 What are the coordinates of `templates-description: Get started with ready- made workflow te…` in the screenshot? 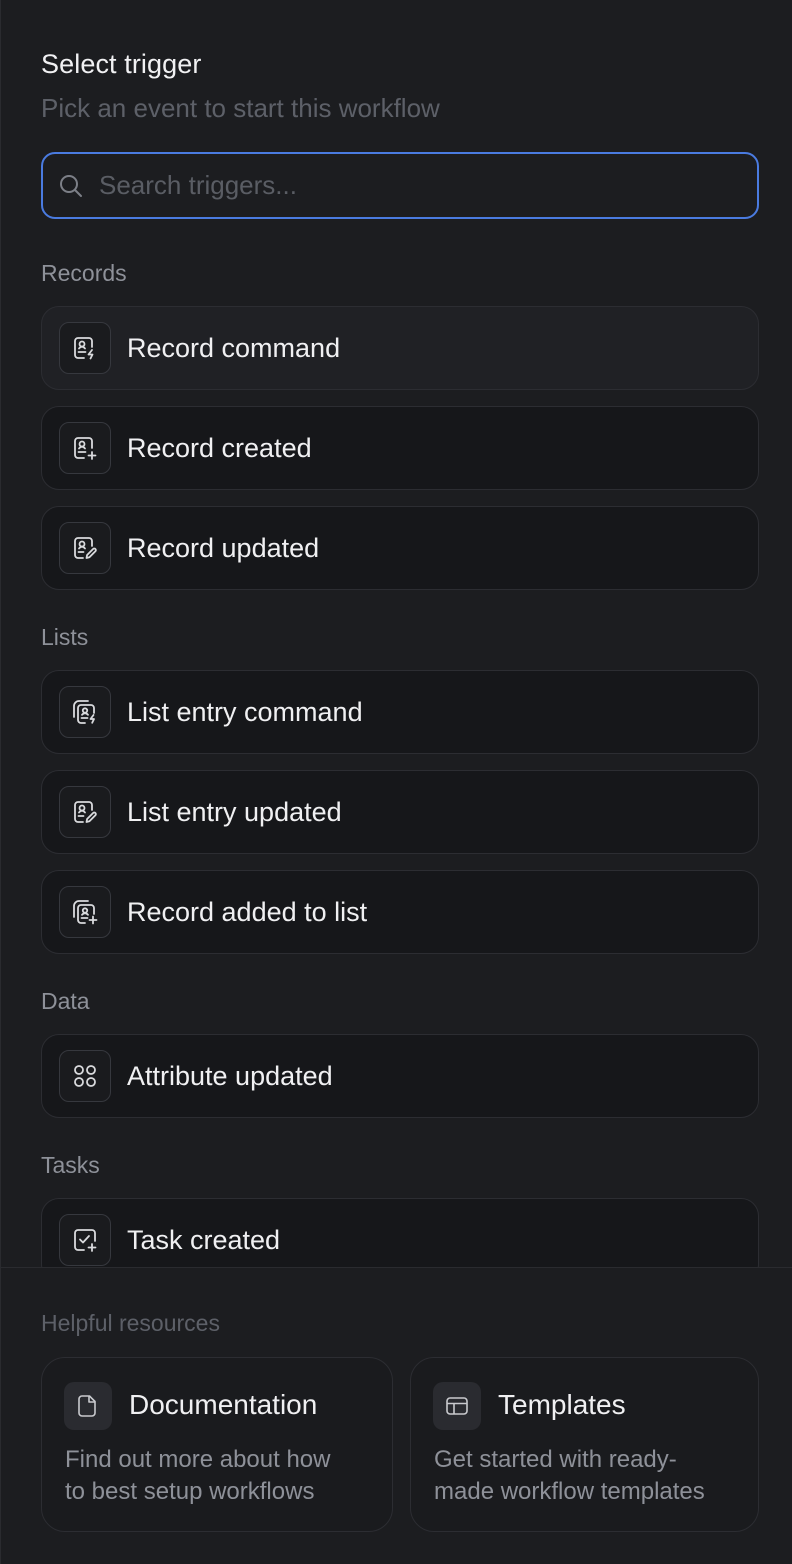 It's located at (569, 1476).